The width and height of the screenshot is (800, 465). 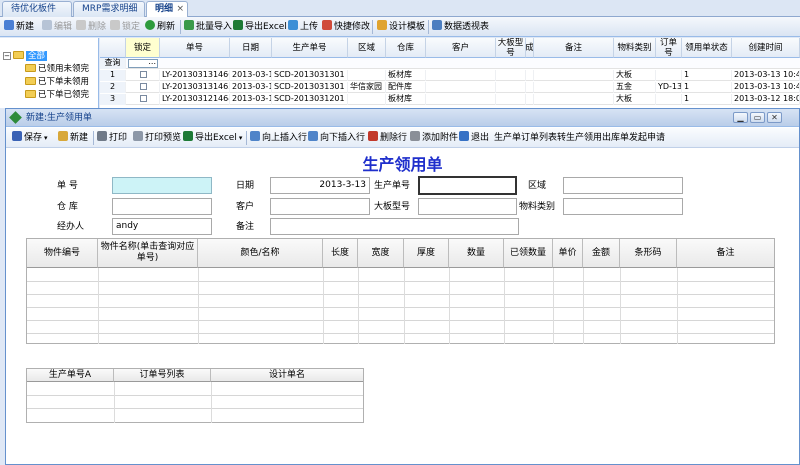 I want to click on column-header-barcode: 条形码, so click(x=648, y=253).